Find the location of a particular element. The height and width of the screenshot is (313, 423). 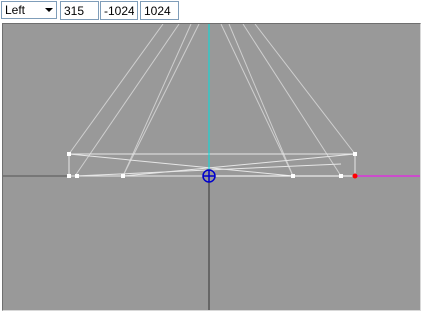

origin-crosshair-icon is located at coordinates (209, 176).